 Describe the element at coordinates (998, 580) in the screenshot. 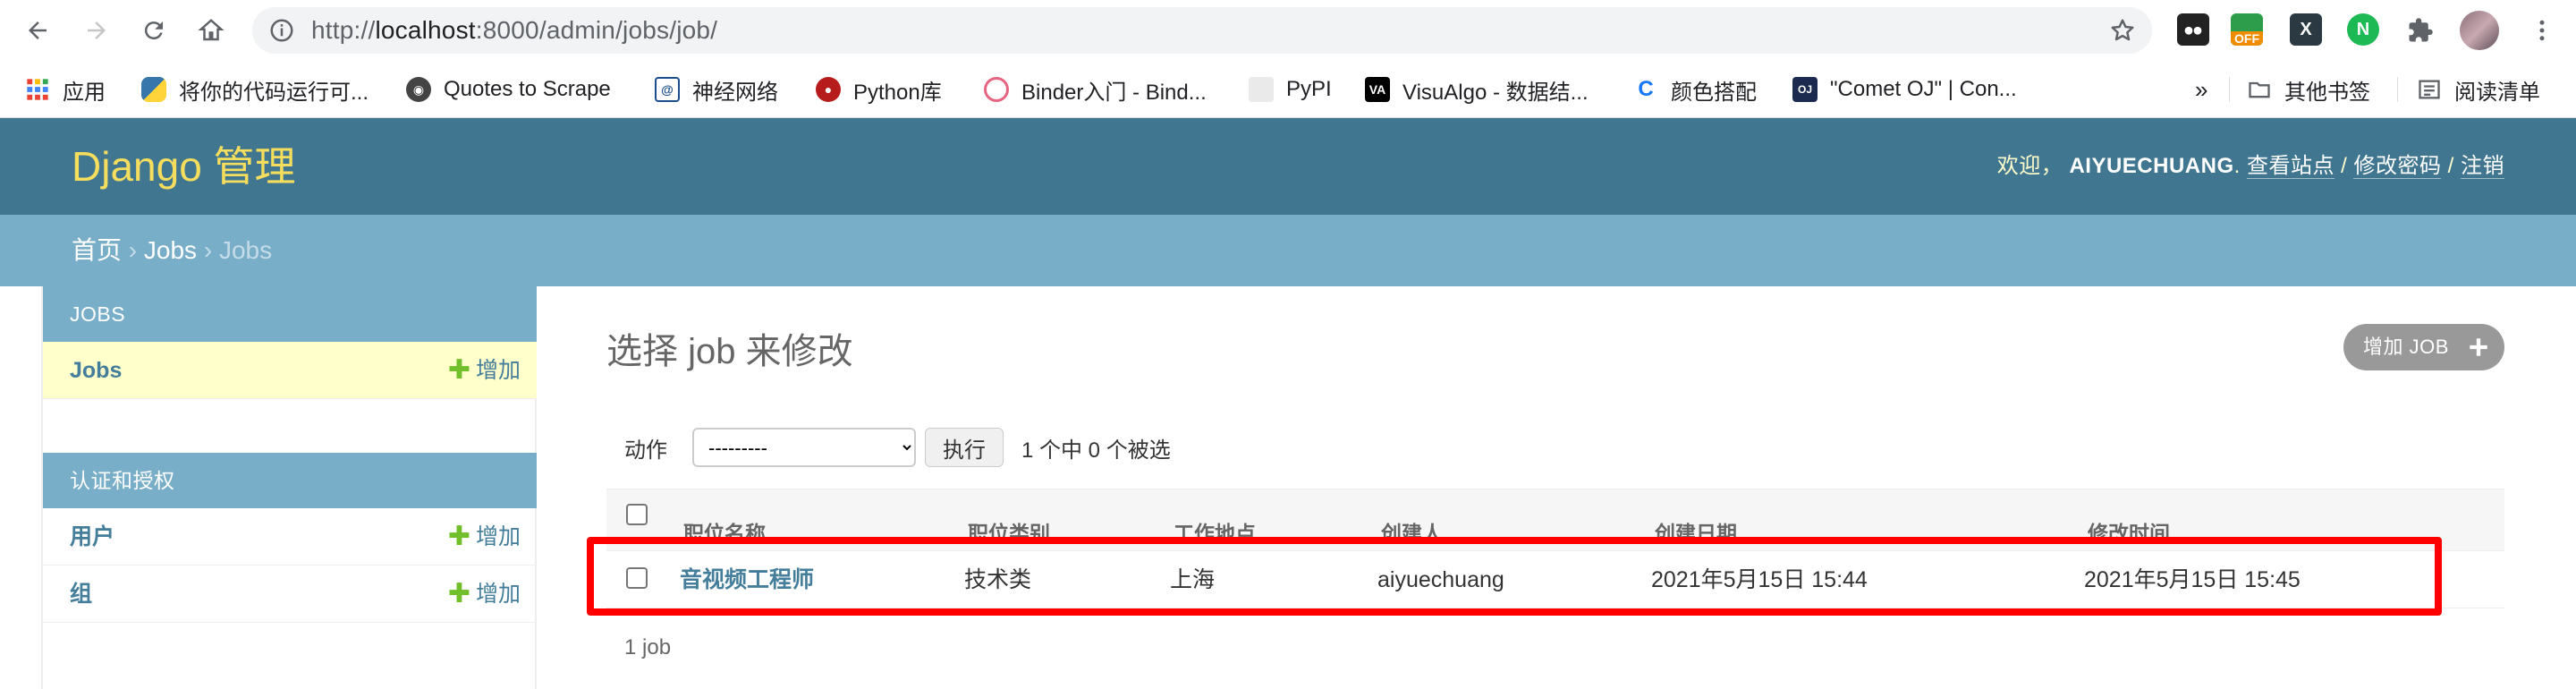

I see `job-type-cell: 技术类` at that location.